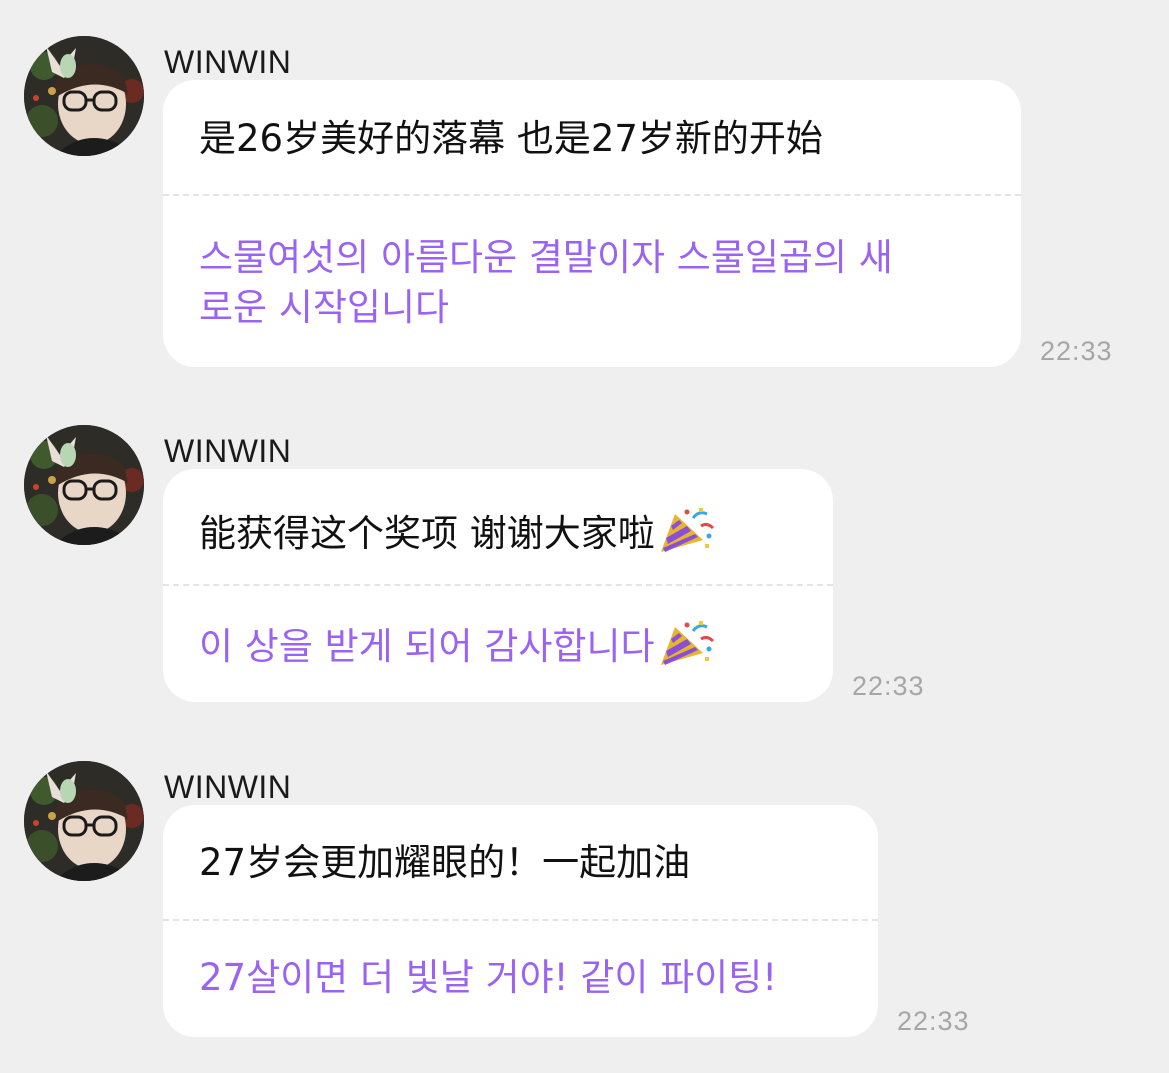  Describe the element at coordinates (546, 257) in the screenshot. I see `message-text-translation-line-1: 스물여섯의 아름다운 결말이자 스물일곱의 새` at that location.